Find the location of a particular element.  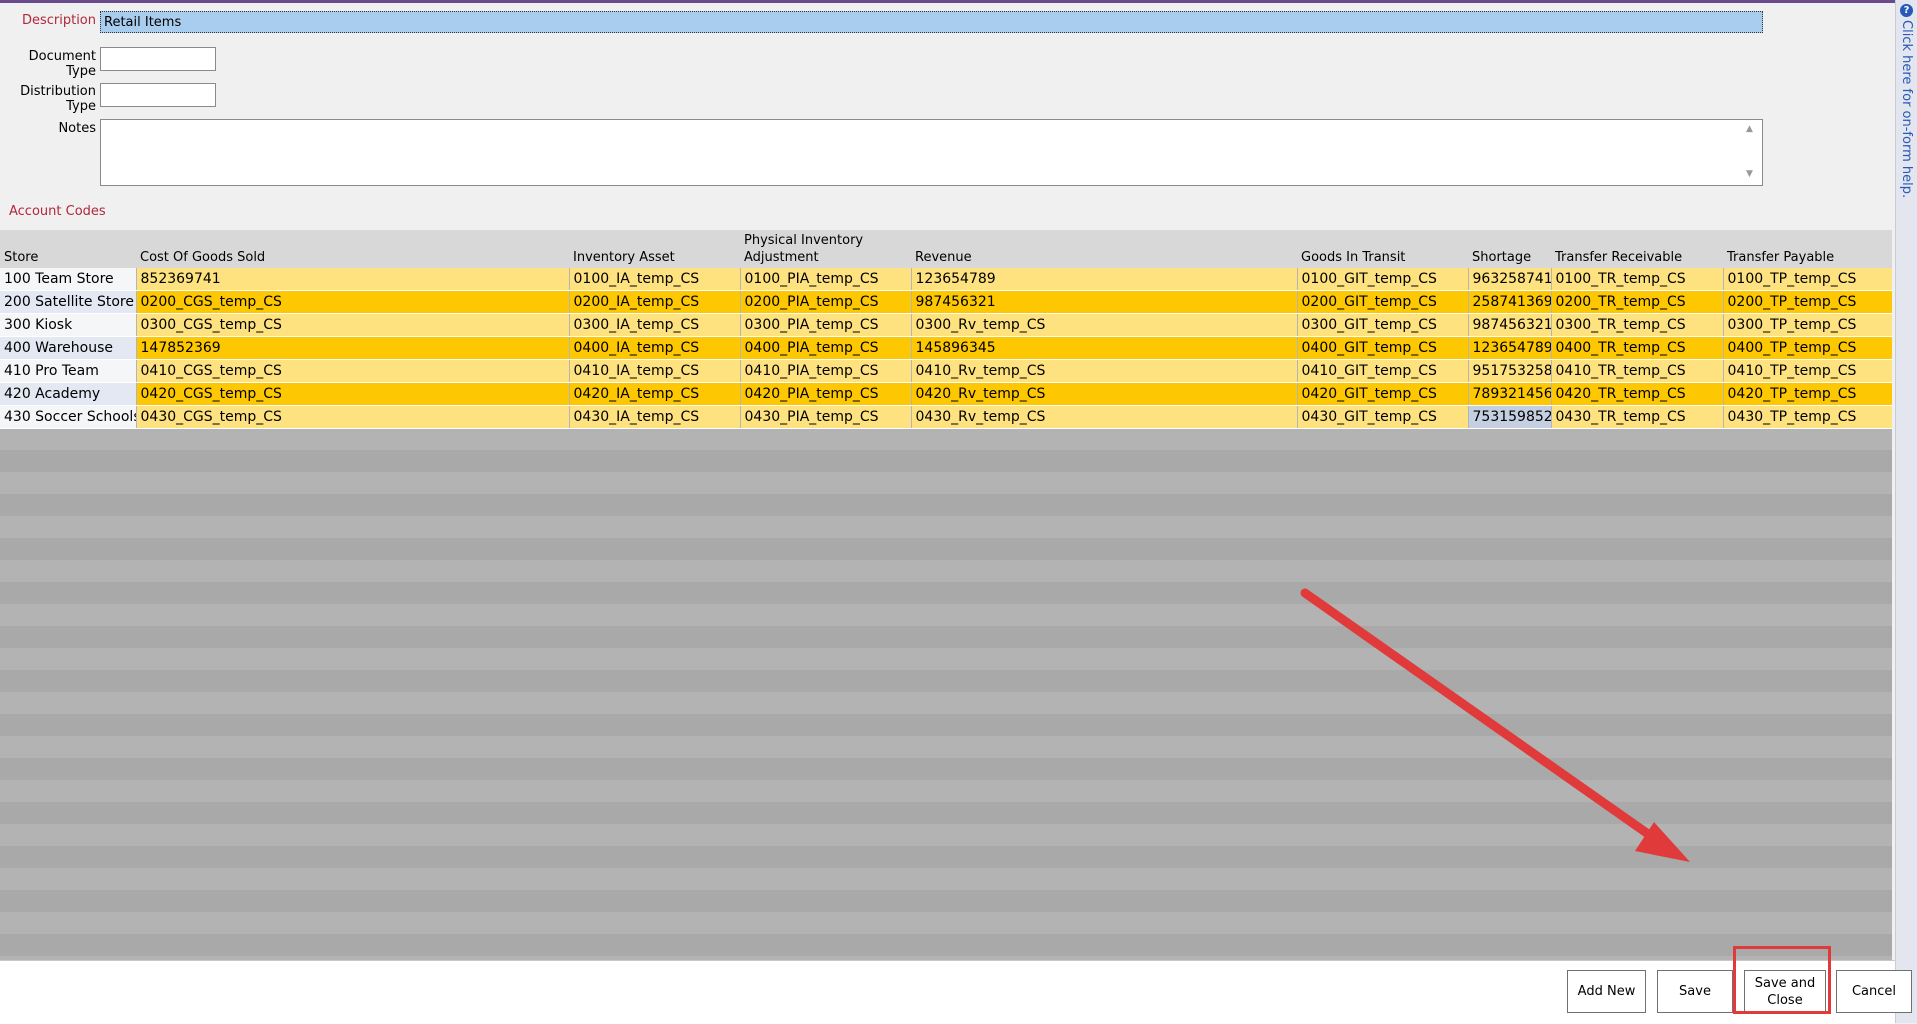

account-code-cell: 0100_IA_temp_CS is located at coordinates (654, 279).